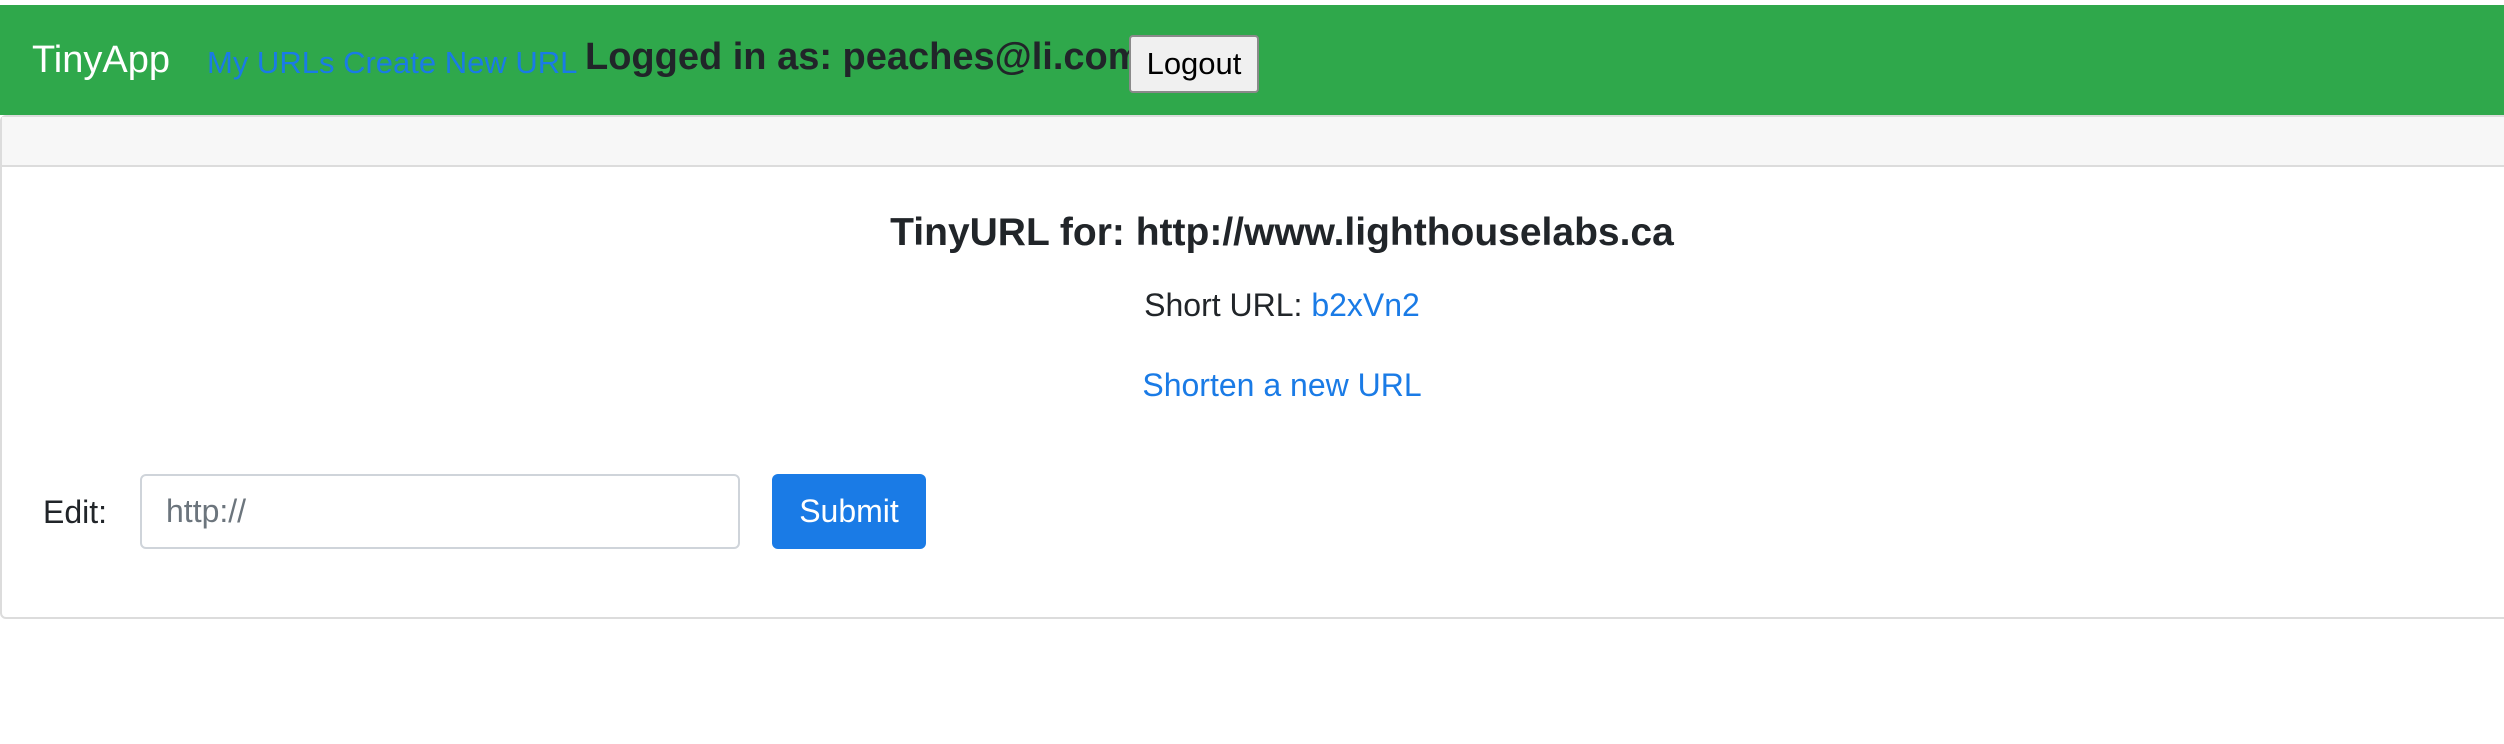  What do you see at coordinates (460, 62) in the screenshot?
I see `nav-link-create-new-url: Create New URL` at bounding box center [460, 62].